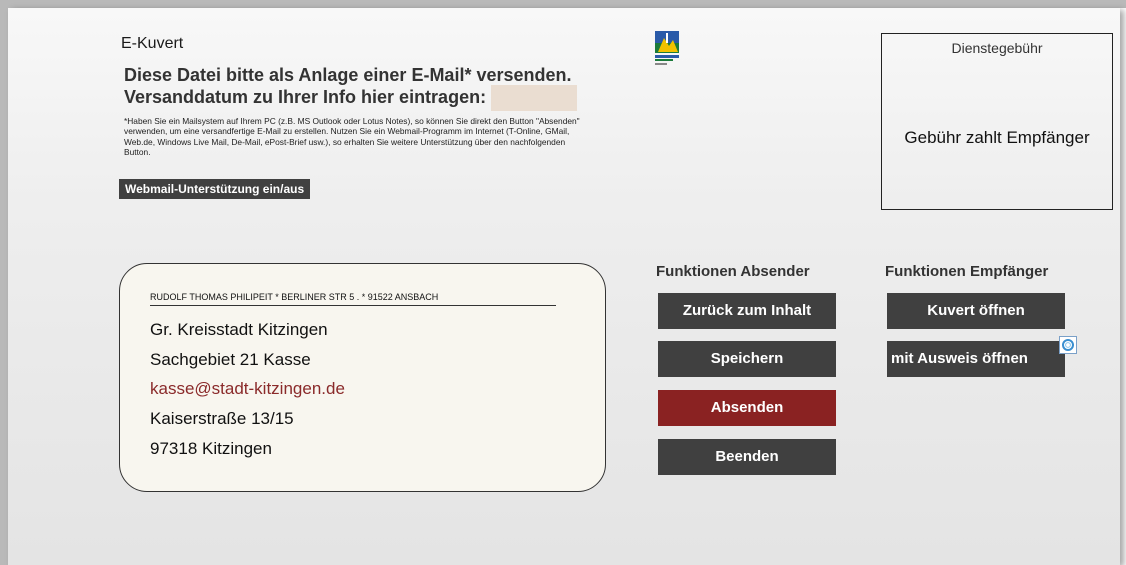 The image size is (1126, 565). What do you see at coordinates (239, 329) in the screenshot?
I see `recipient-name: Gr. Kreisstadt Kitzingen` at bounding box center [239, 329].